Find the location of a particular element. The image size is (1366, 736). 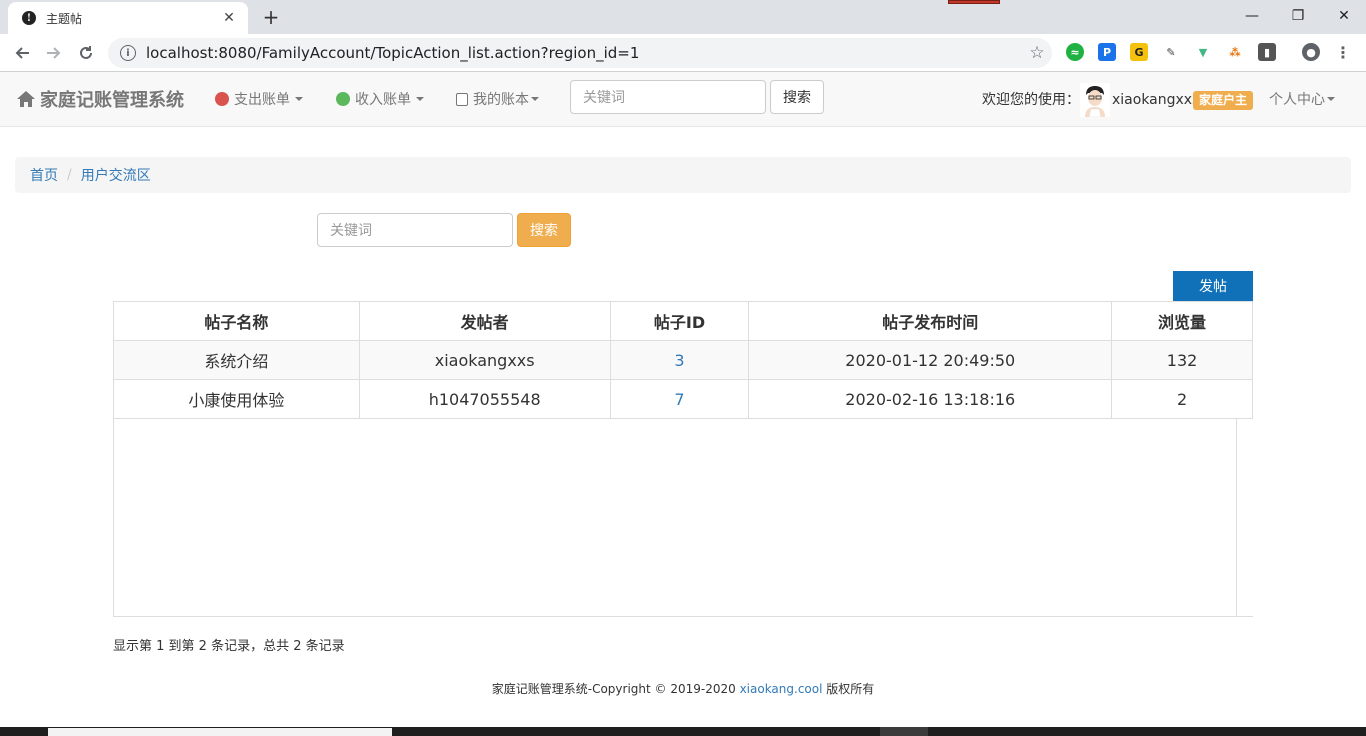

browser-menu-icon: ⋮ is located at coordinates (1343, 52).